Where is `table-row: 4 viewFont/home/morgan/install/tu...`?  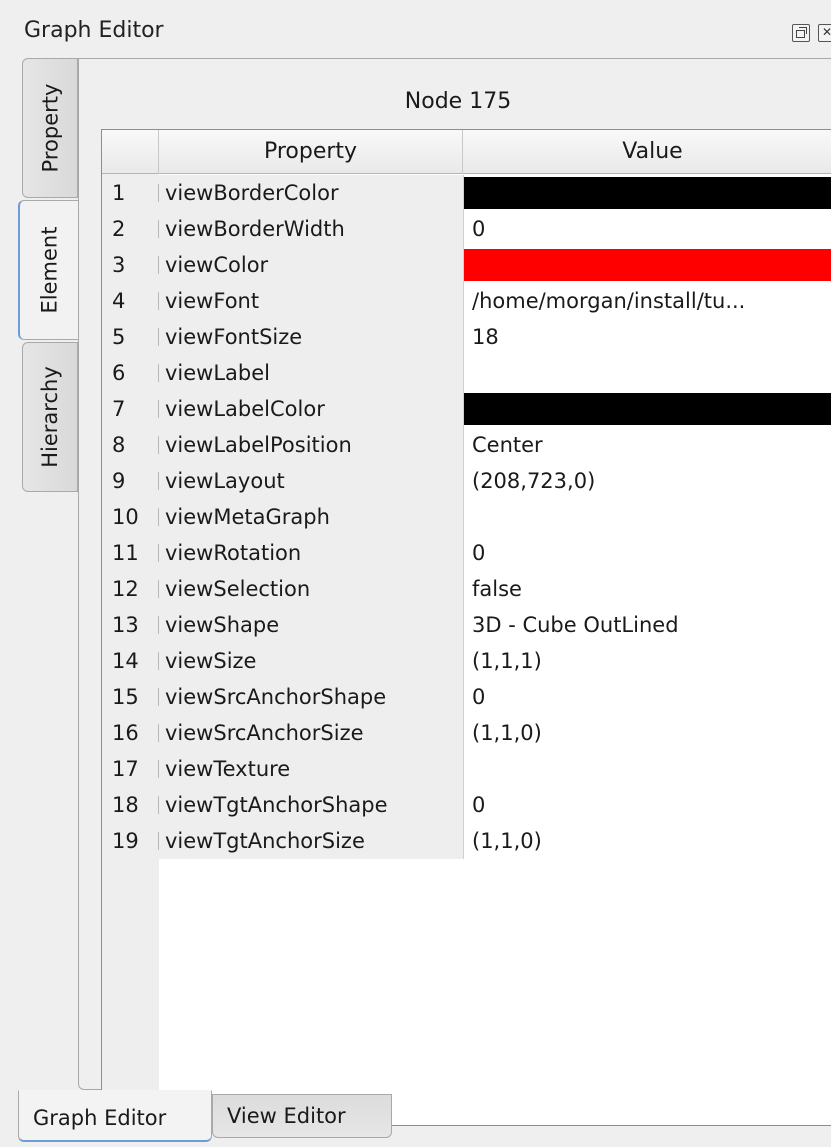 table-row: 4 viewFont/home/morgan/install/tu... is located at coordinates (466, 301).